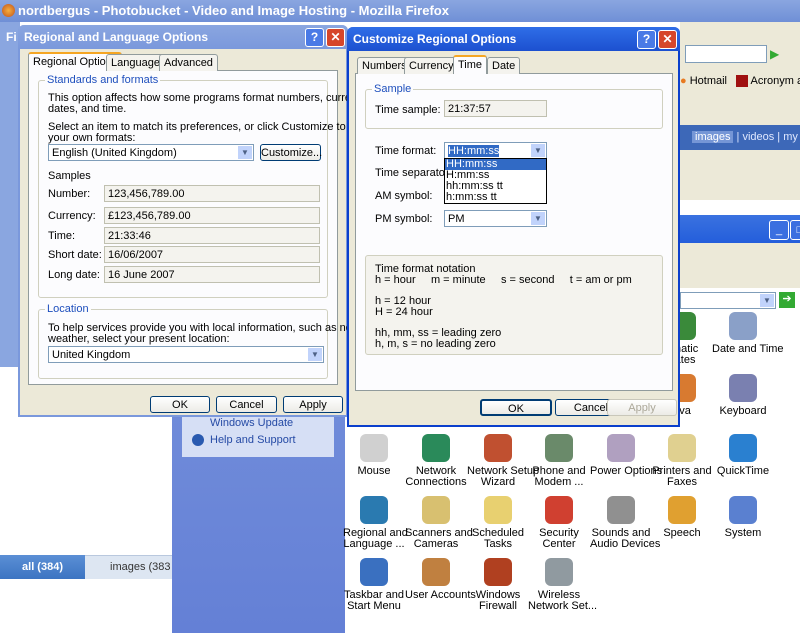 The height and width of the screenshot is (633, 800). What do you see at coordinates (393, 89) in the screenshot?
I see `sample-label: Sample` at bounding box center [393, 89].